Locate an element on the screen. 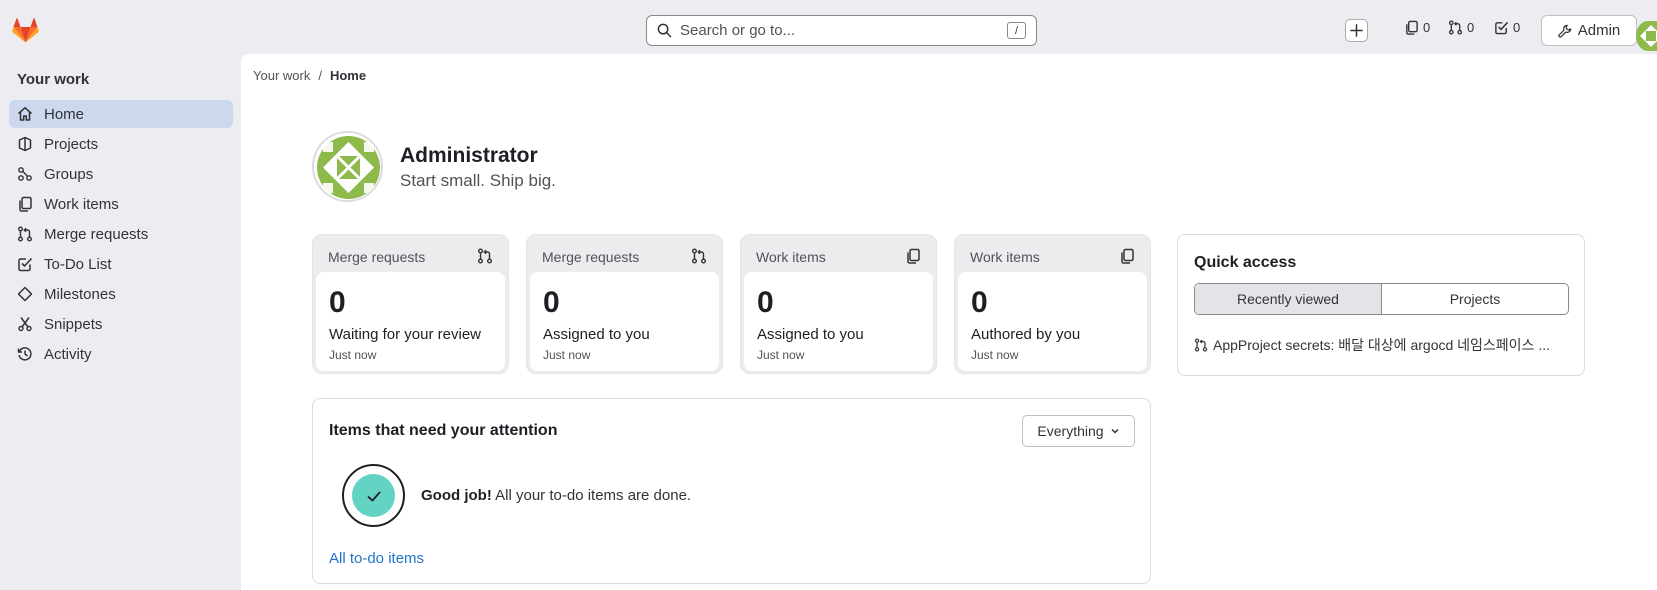 The image size is (1657, 590). check-icon is located at coordinates (373, 496).